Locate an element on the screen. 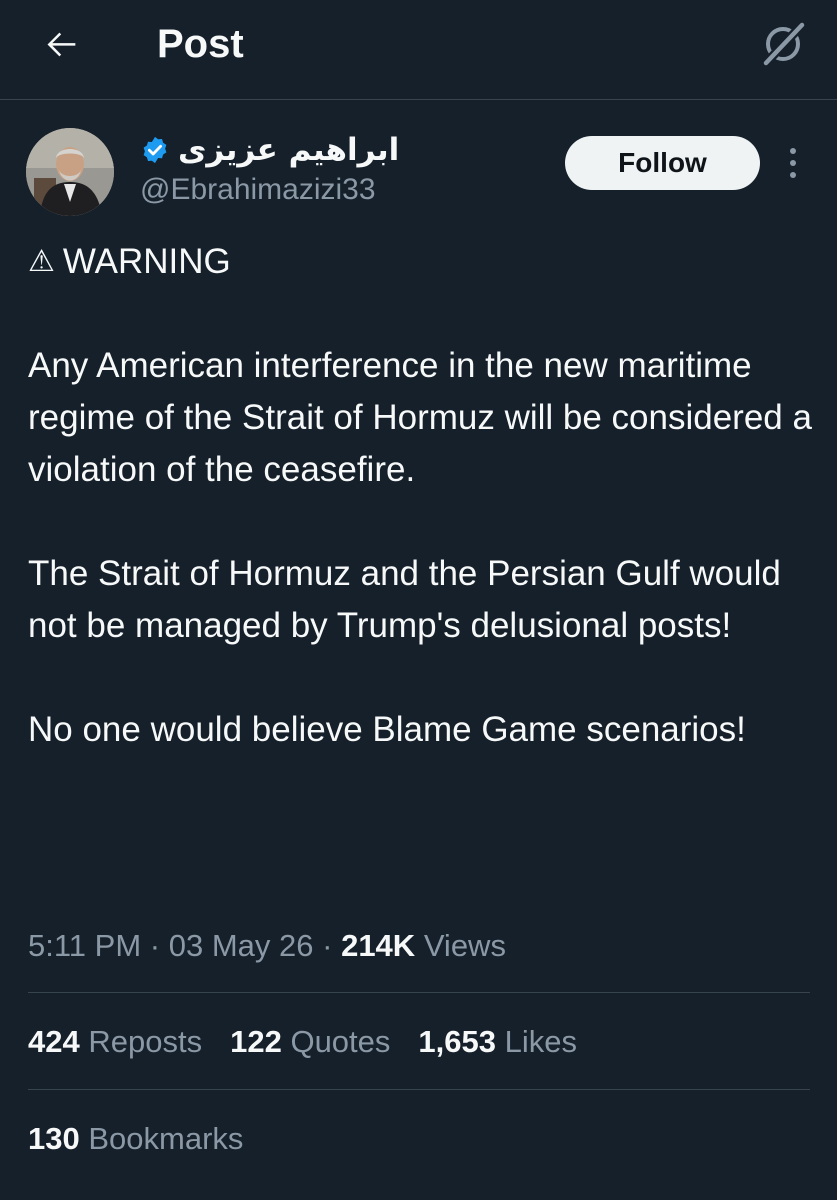 This screenshot has width=837, height=1200. warning-icon: ⚠ is located at coordinates (41, 261).